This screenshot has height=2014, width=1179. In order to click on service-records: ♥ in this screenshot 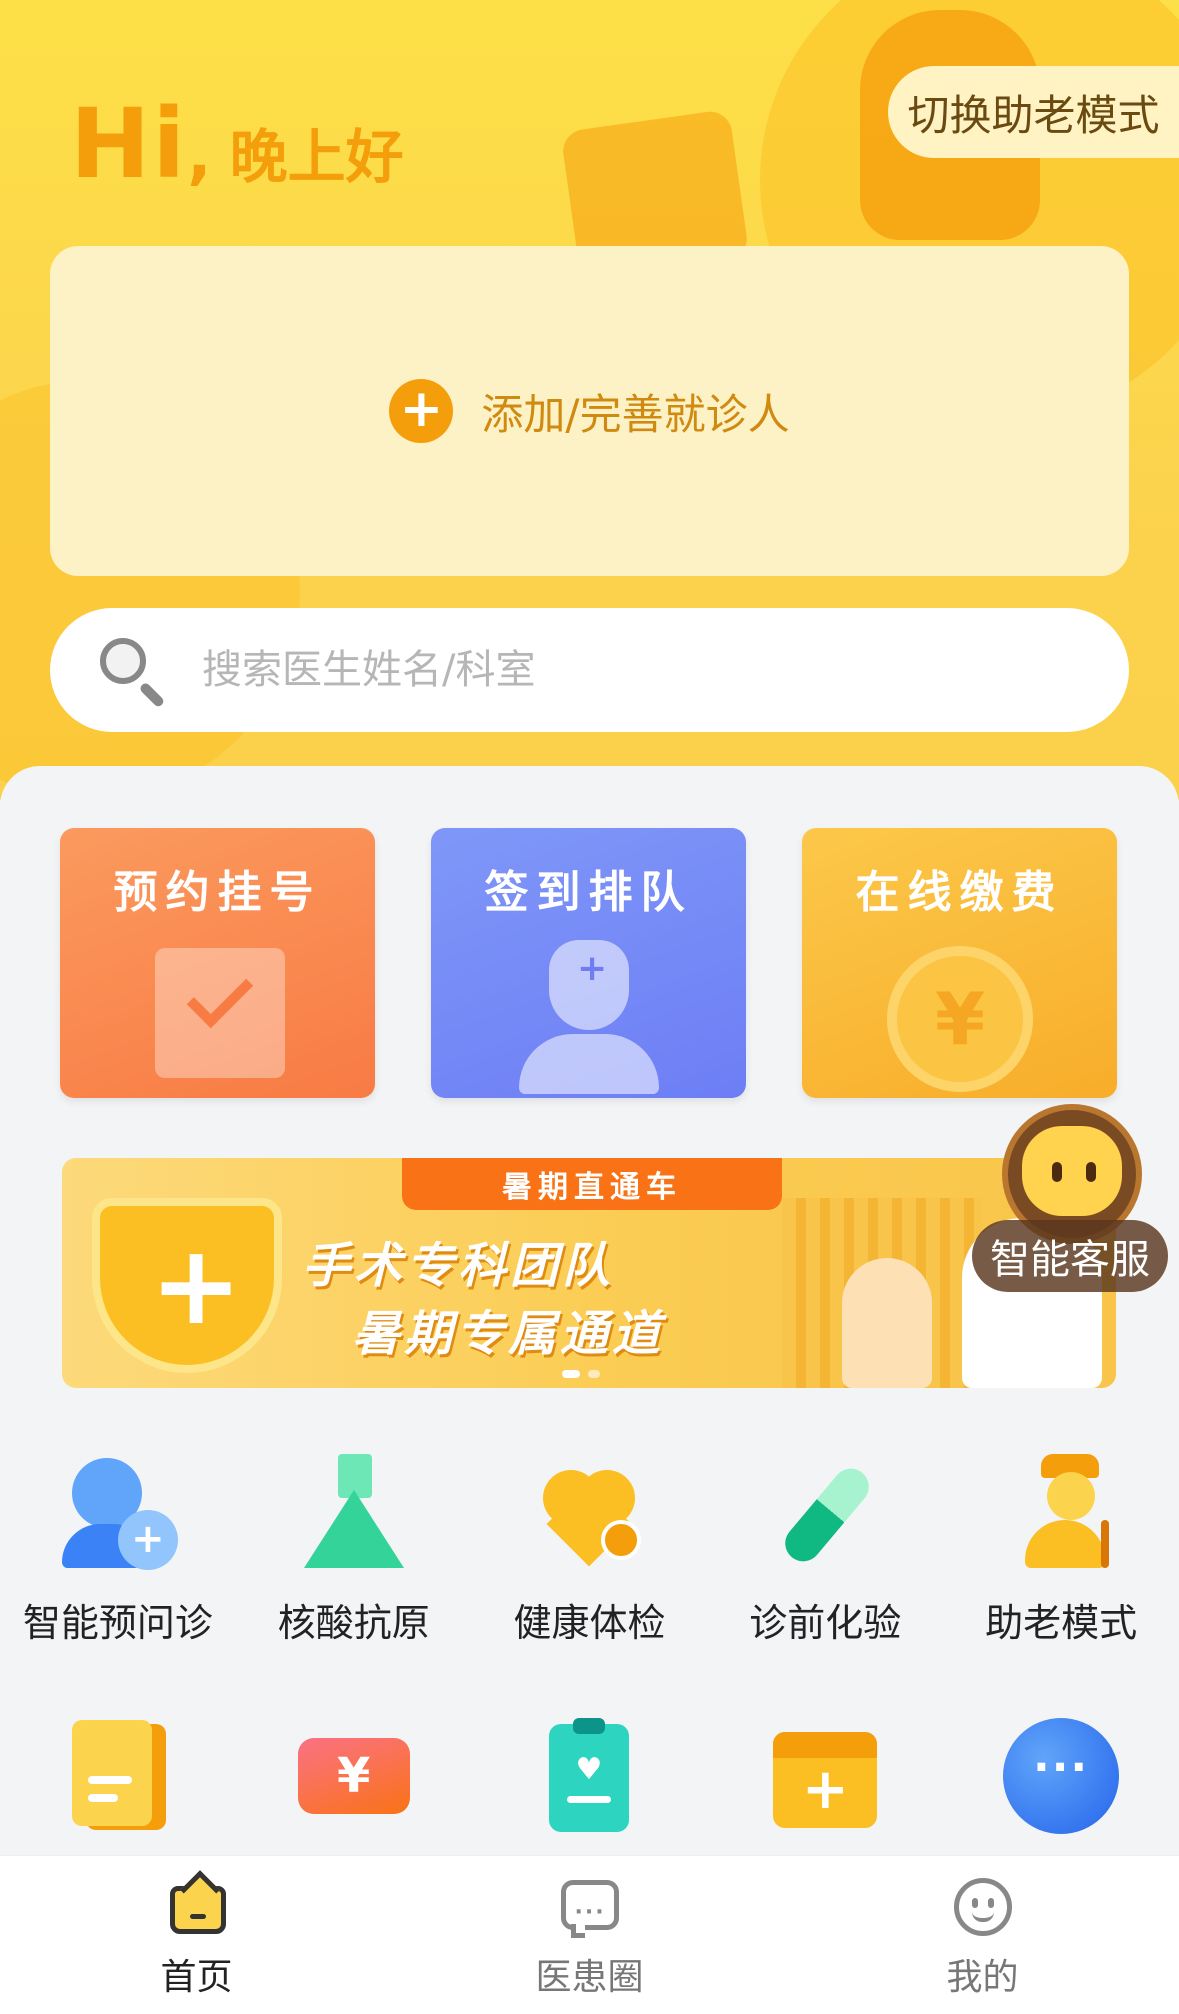, I will do `click(590, 1776)`.